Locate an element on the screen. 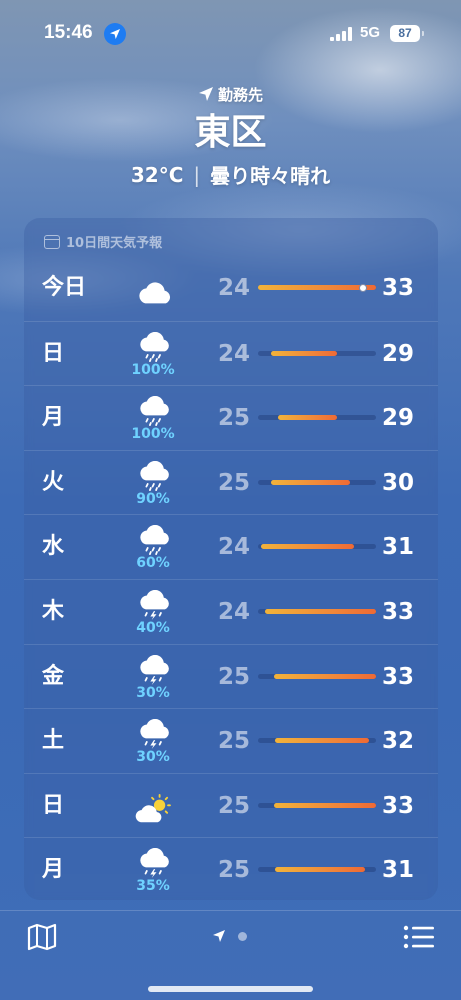 This screenshot has height=1000, width=461. forecast-day: 水 is located at coordinates (53, 547).